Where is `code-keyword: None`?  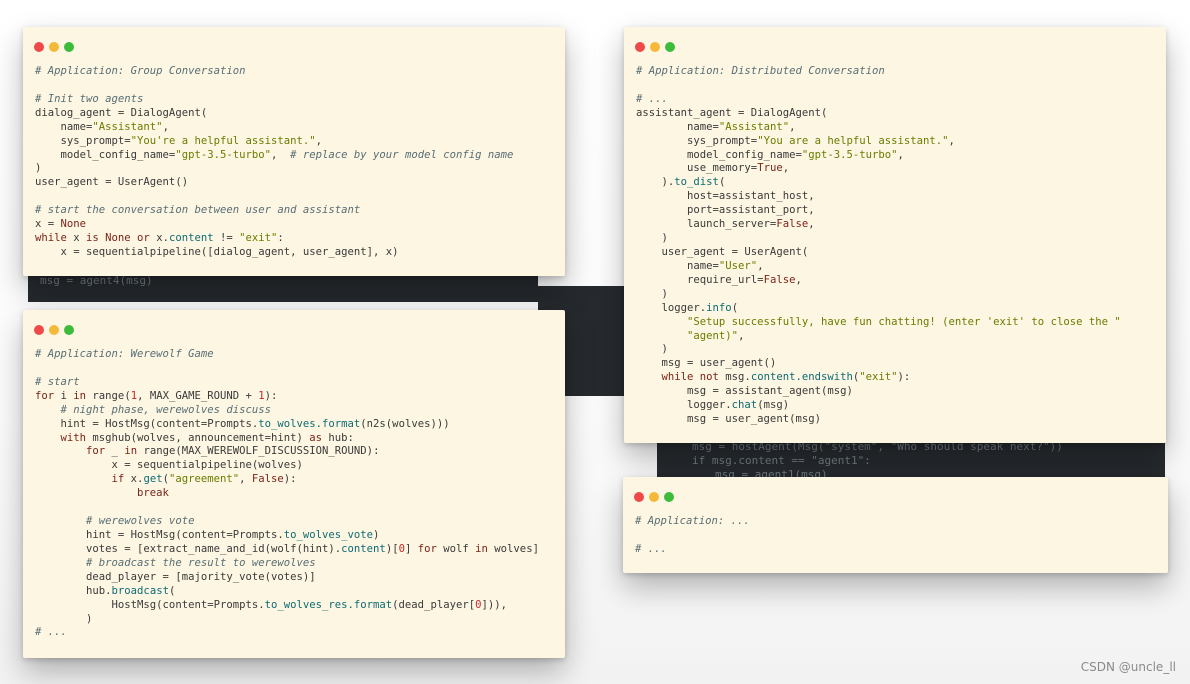
code-keyword: None is located at coordinates (73, 224).